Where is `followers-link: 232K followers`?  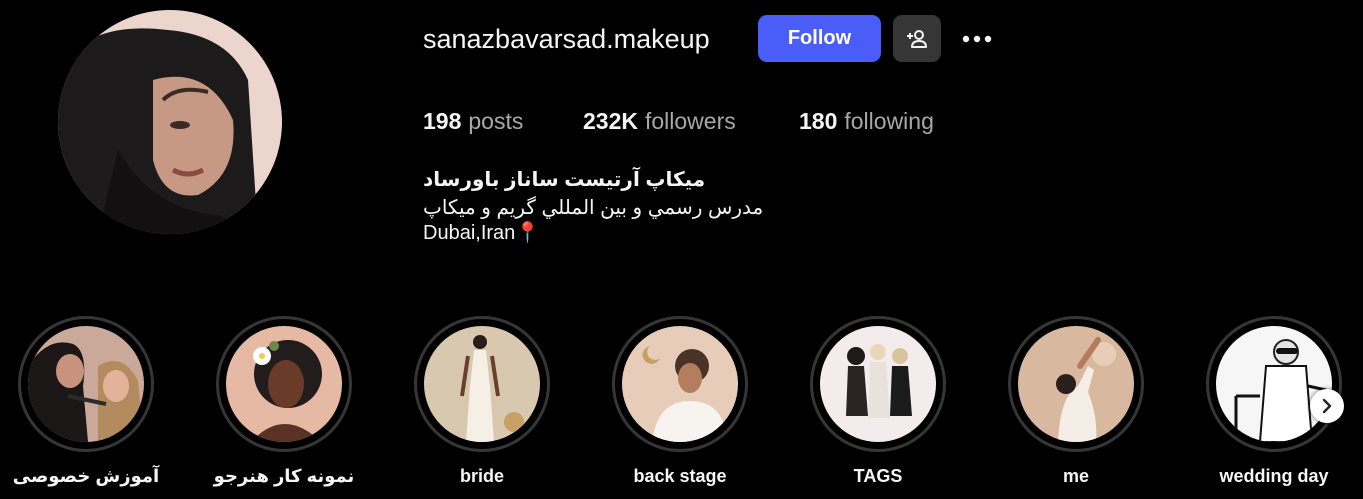 followers-link: 232K followers is located at coordinates (659, 121).